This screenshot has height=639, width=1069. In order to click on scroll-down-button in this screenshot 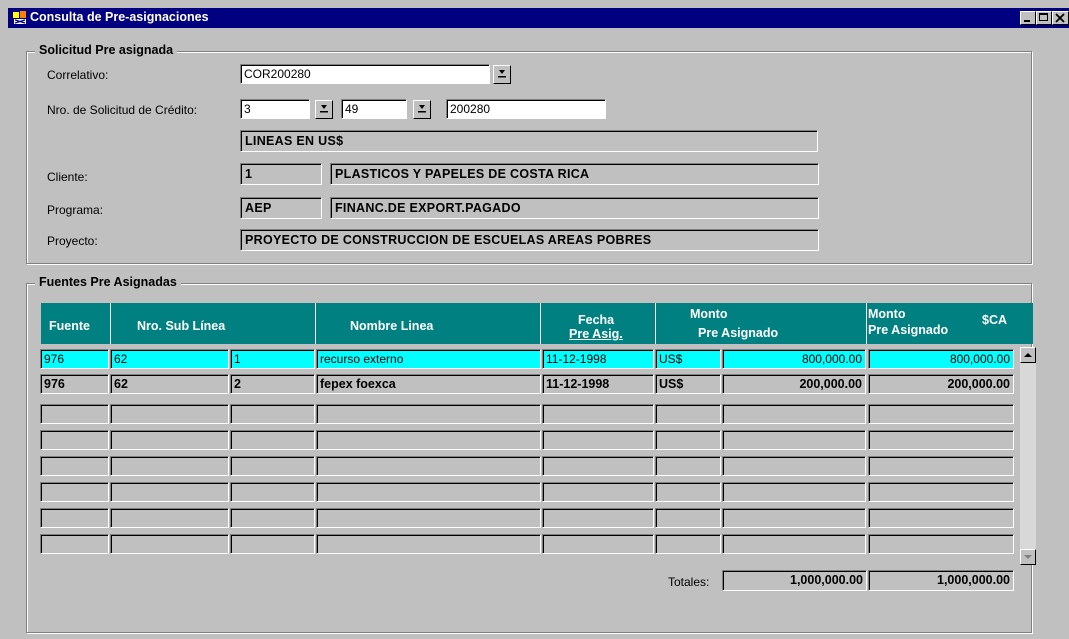, I will do `click(1028, 557)`.